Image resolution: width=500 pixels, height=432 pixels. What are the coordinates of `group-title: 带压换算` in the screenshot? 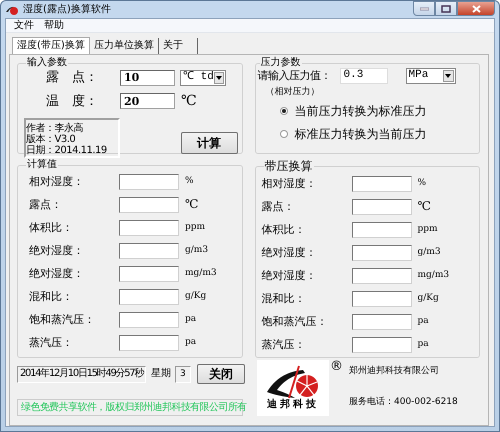 It's located at (289, 166).